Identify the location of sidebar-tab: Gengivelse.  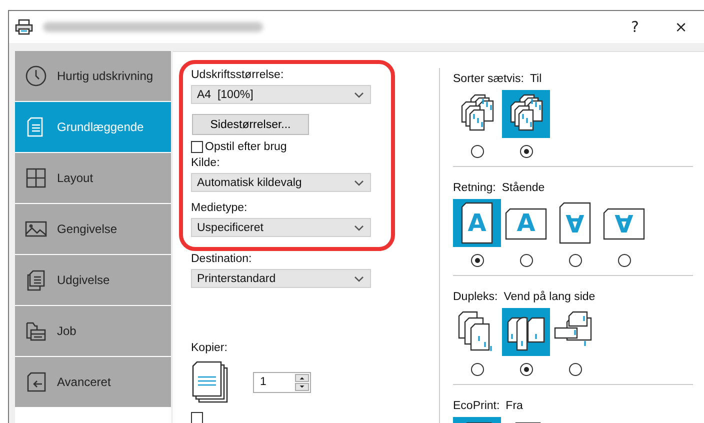
(93, 229).